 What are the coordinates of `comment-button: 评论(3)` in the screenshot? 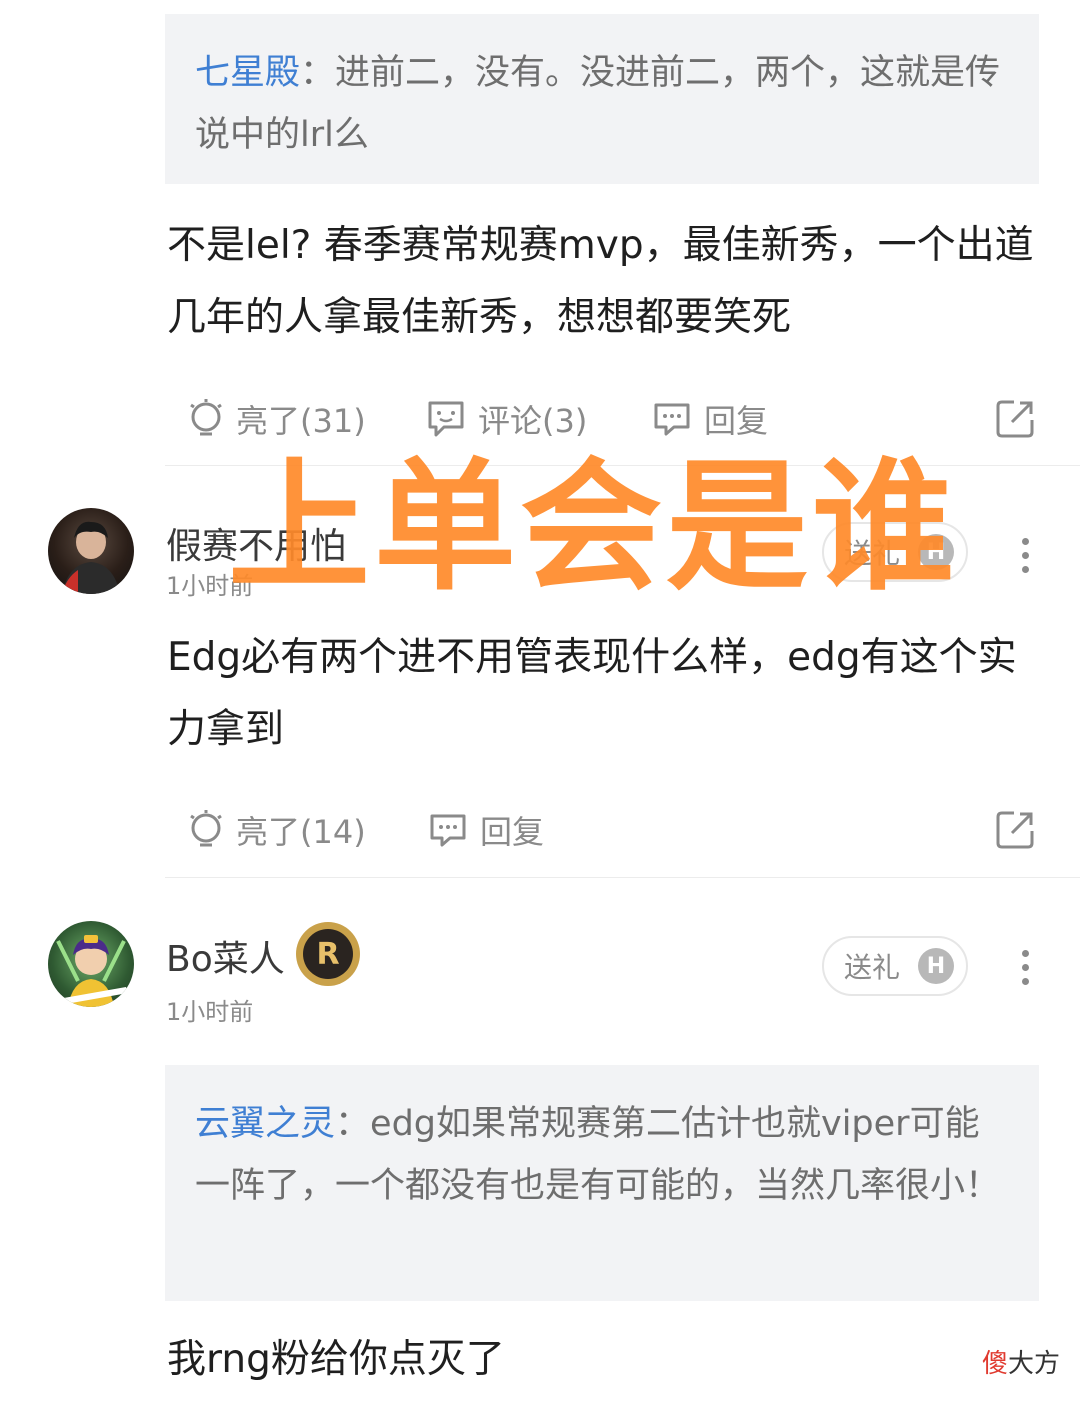 It's located at (505, 419).